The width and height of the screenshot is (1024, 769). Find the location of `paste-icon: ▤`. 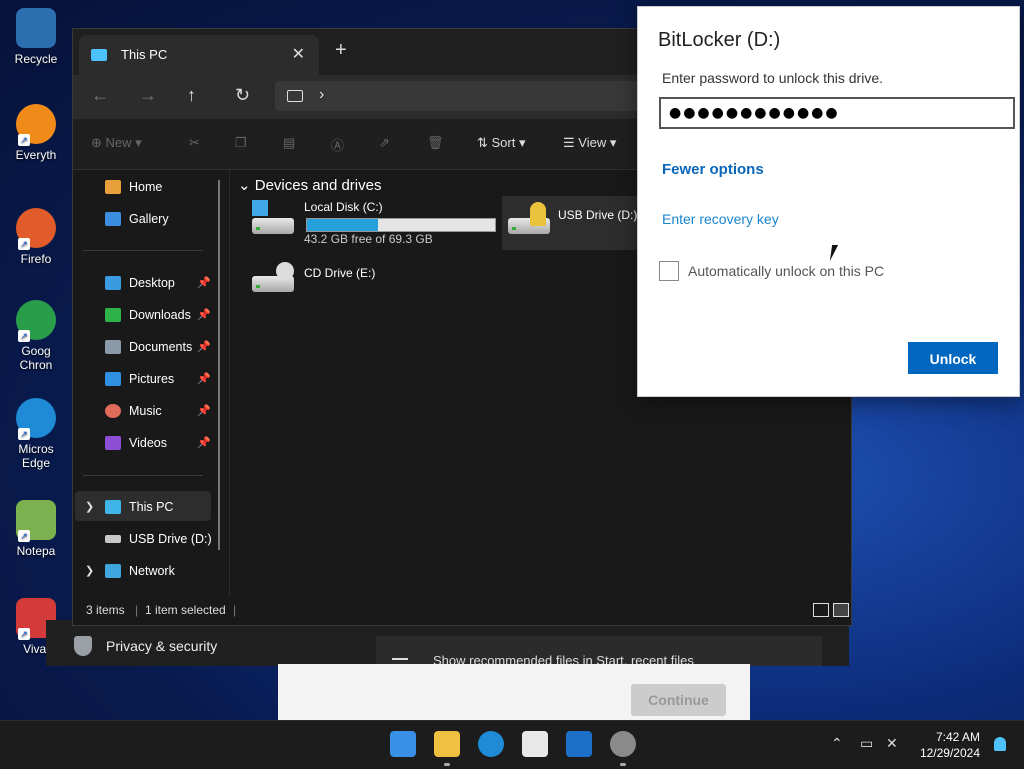

paste-icon: ▤ is located at coordinates (289, 143).